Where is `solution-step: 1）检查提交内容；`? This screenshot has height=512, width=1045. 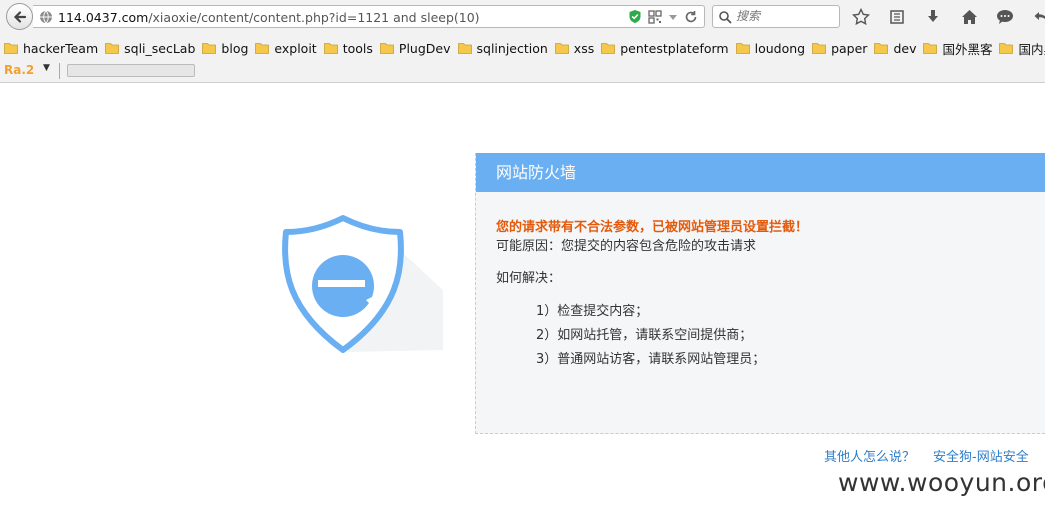 solution-step: 1）检查提交内容； is located at coordinates (592, 311).